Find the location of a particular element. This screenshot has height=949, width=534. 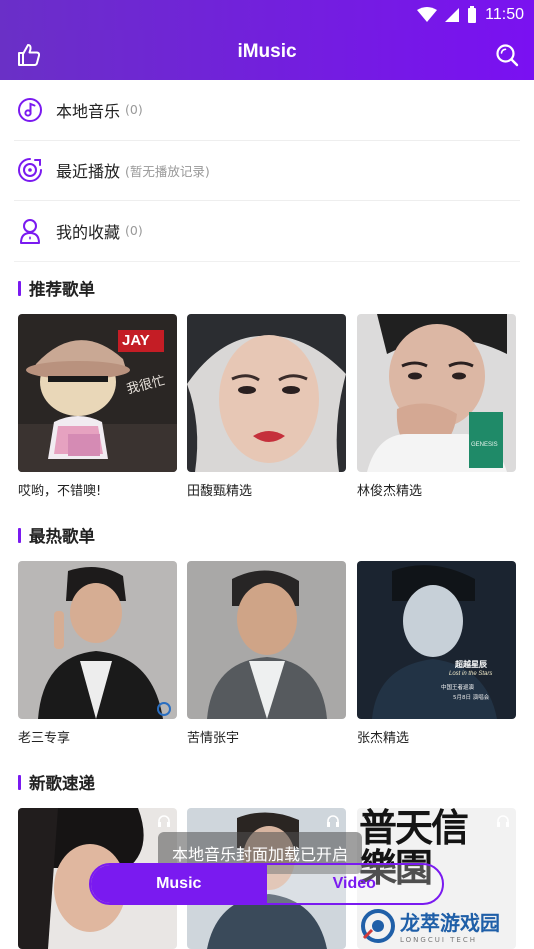

menu-item-local-music: 本地音乐 (0) is located at coordinates (267, 110).